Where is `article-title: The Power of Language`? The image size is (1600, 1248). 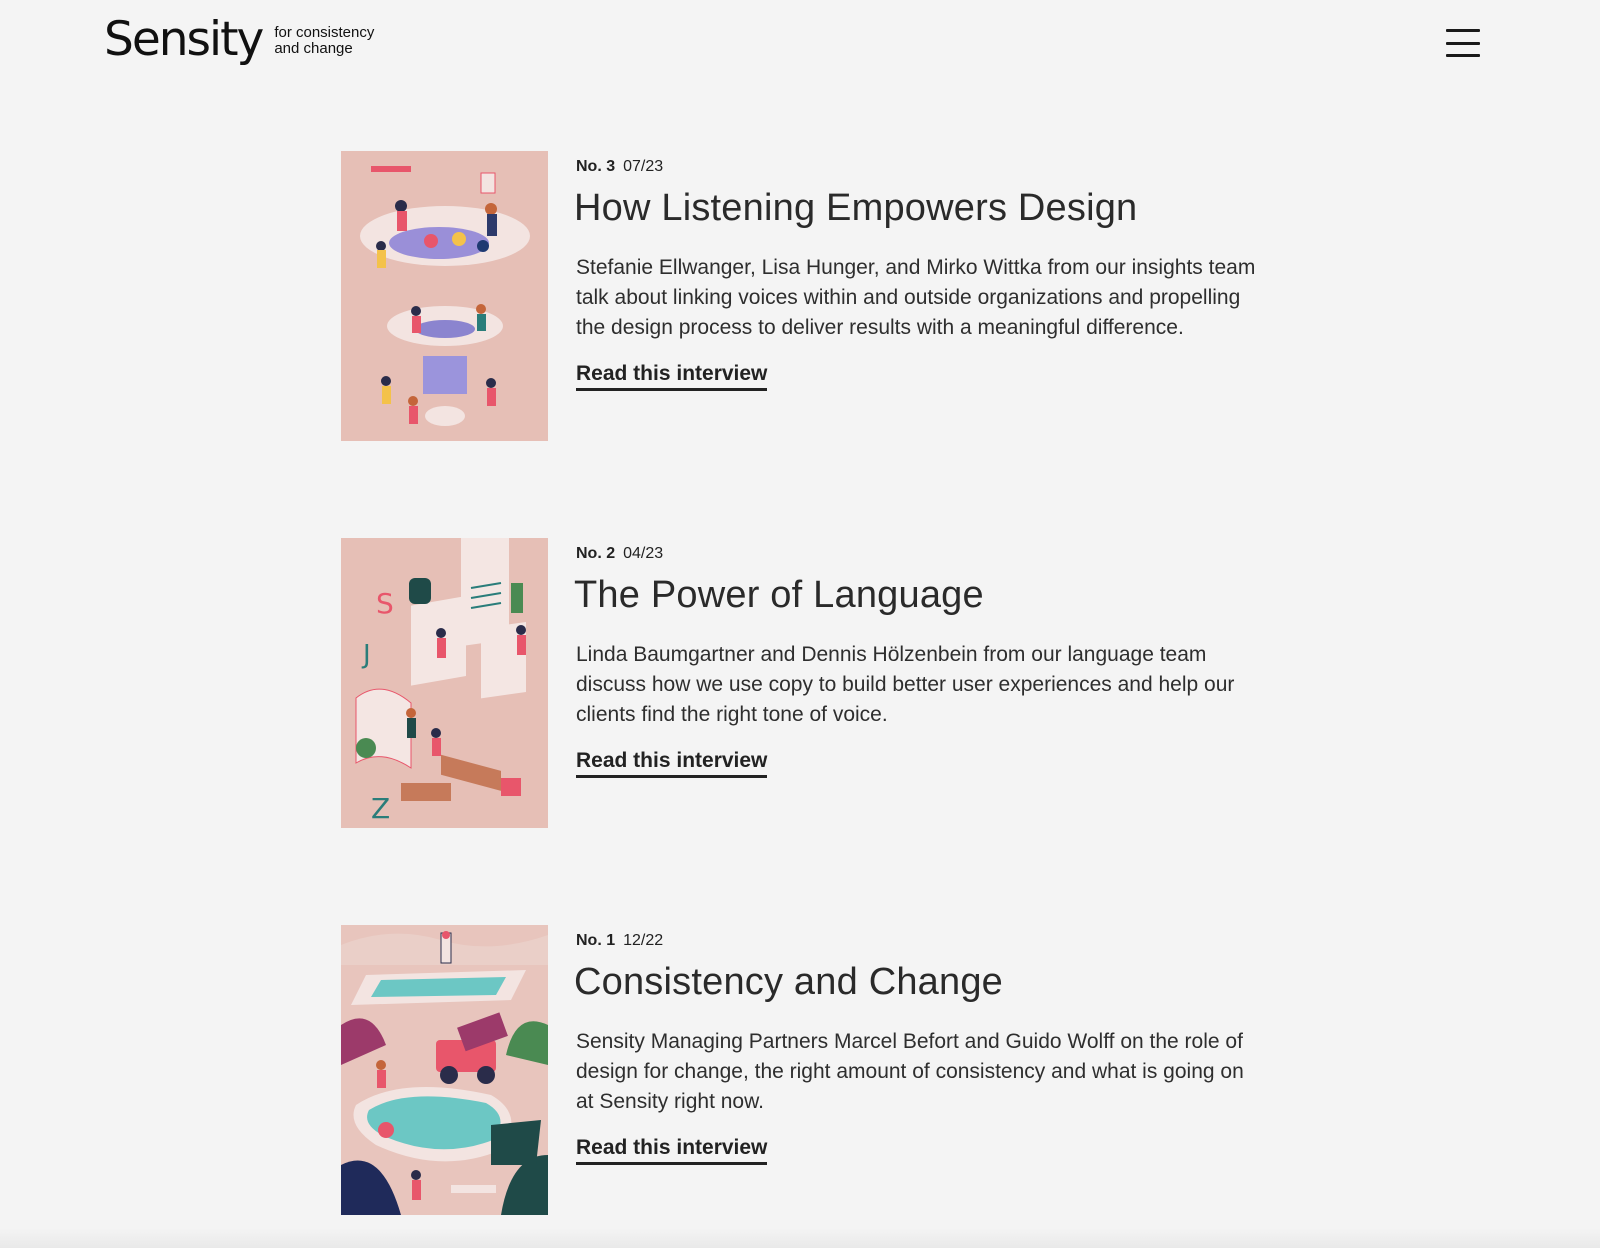 article-title: The Power of Language is located at coordinates (920, 595).